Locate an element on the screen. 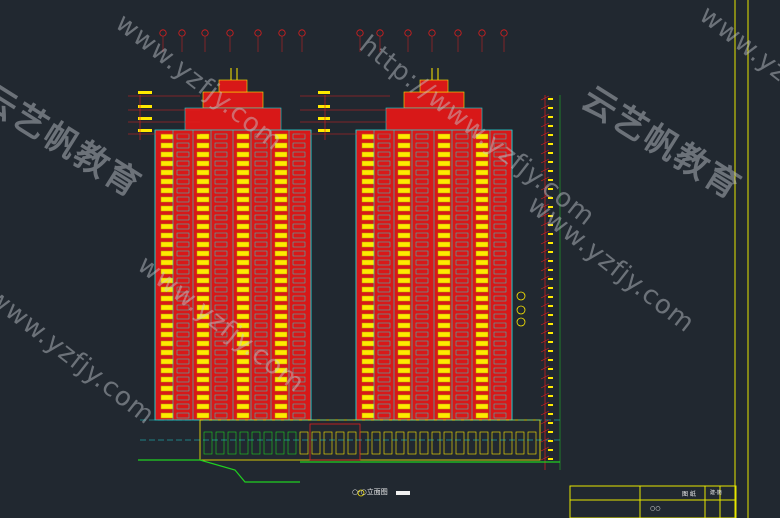  drawing-frame is located at coordinates (741, 259).